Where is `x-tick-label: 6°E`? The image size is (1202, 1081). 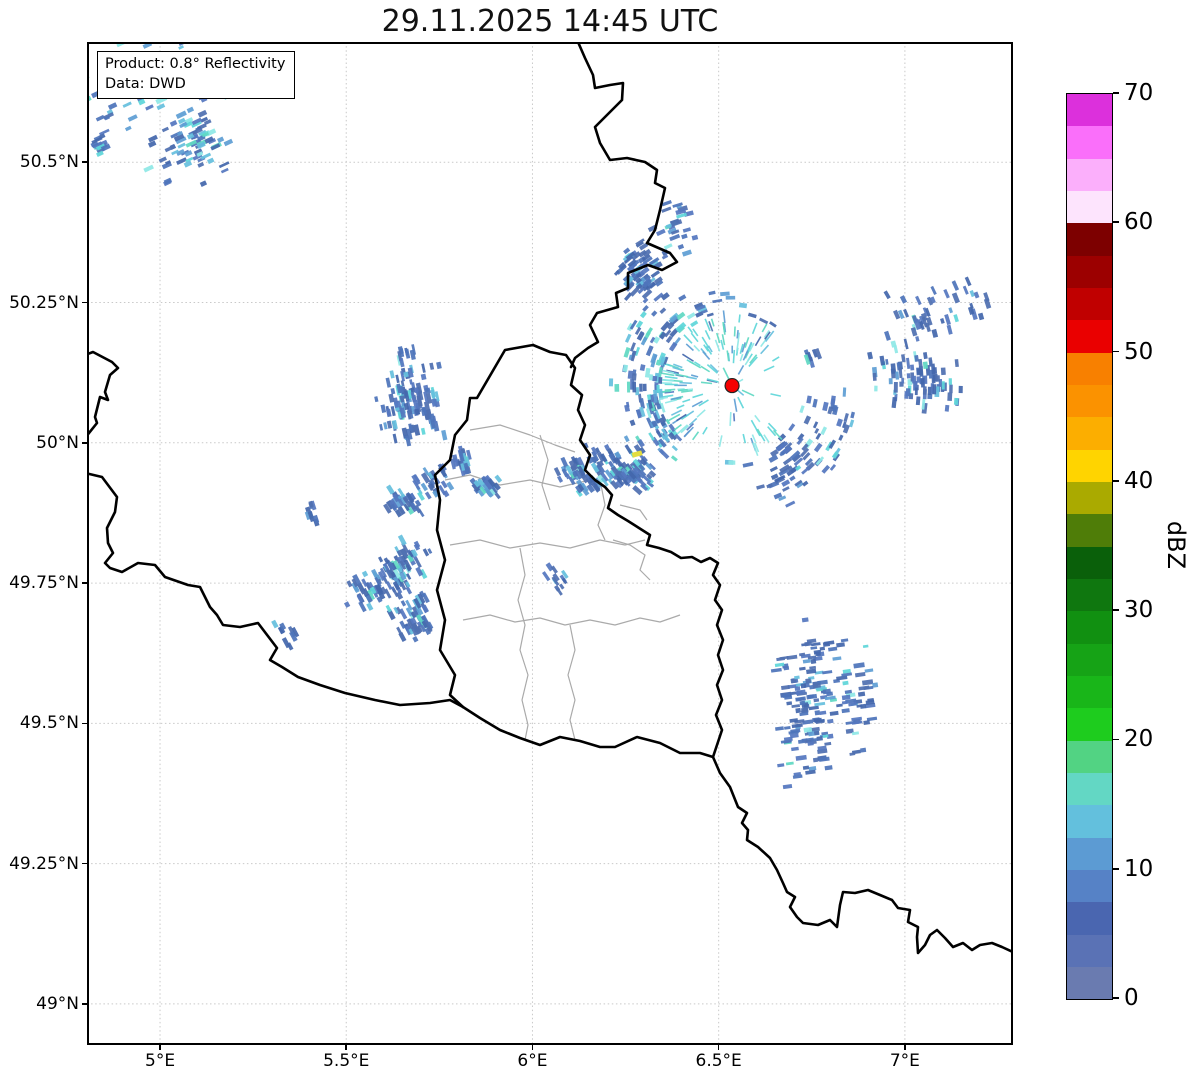 x-tick-label: 6°E is located at coordinates (532, 1061).